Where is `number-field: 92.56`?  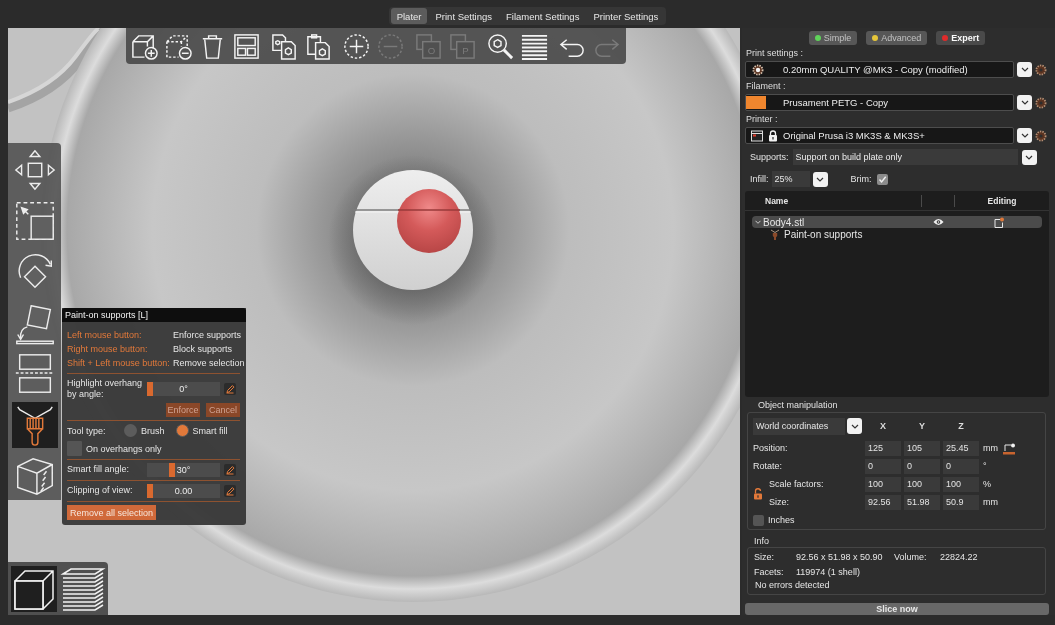
number-field: 92.56 is located at coordinates (883, 502).